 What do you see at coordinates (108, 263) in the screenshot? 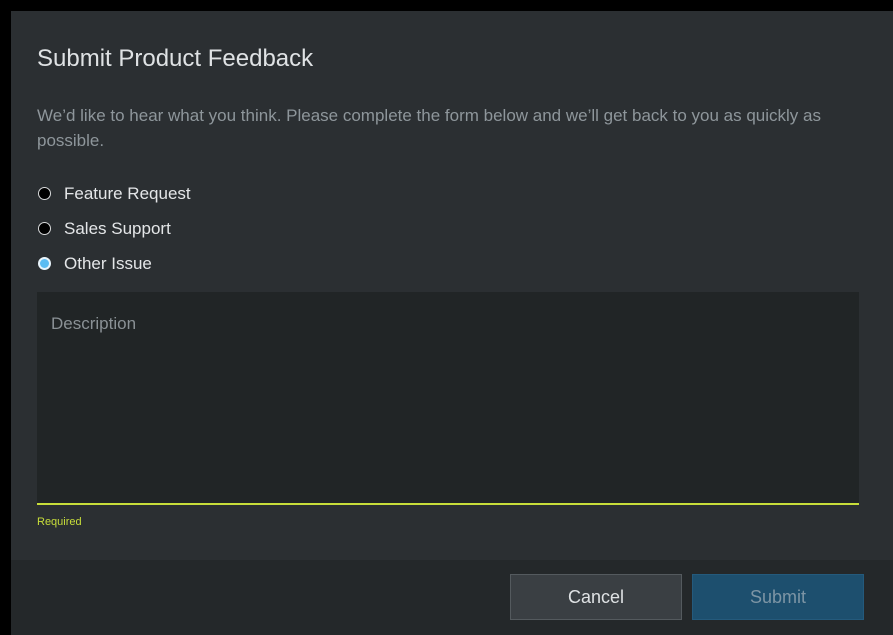
I see `option-label: Other Issue` at bounding box center [108, 263].